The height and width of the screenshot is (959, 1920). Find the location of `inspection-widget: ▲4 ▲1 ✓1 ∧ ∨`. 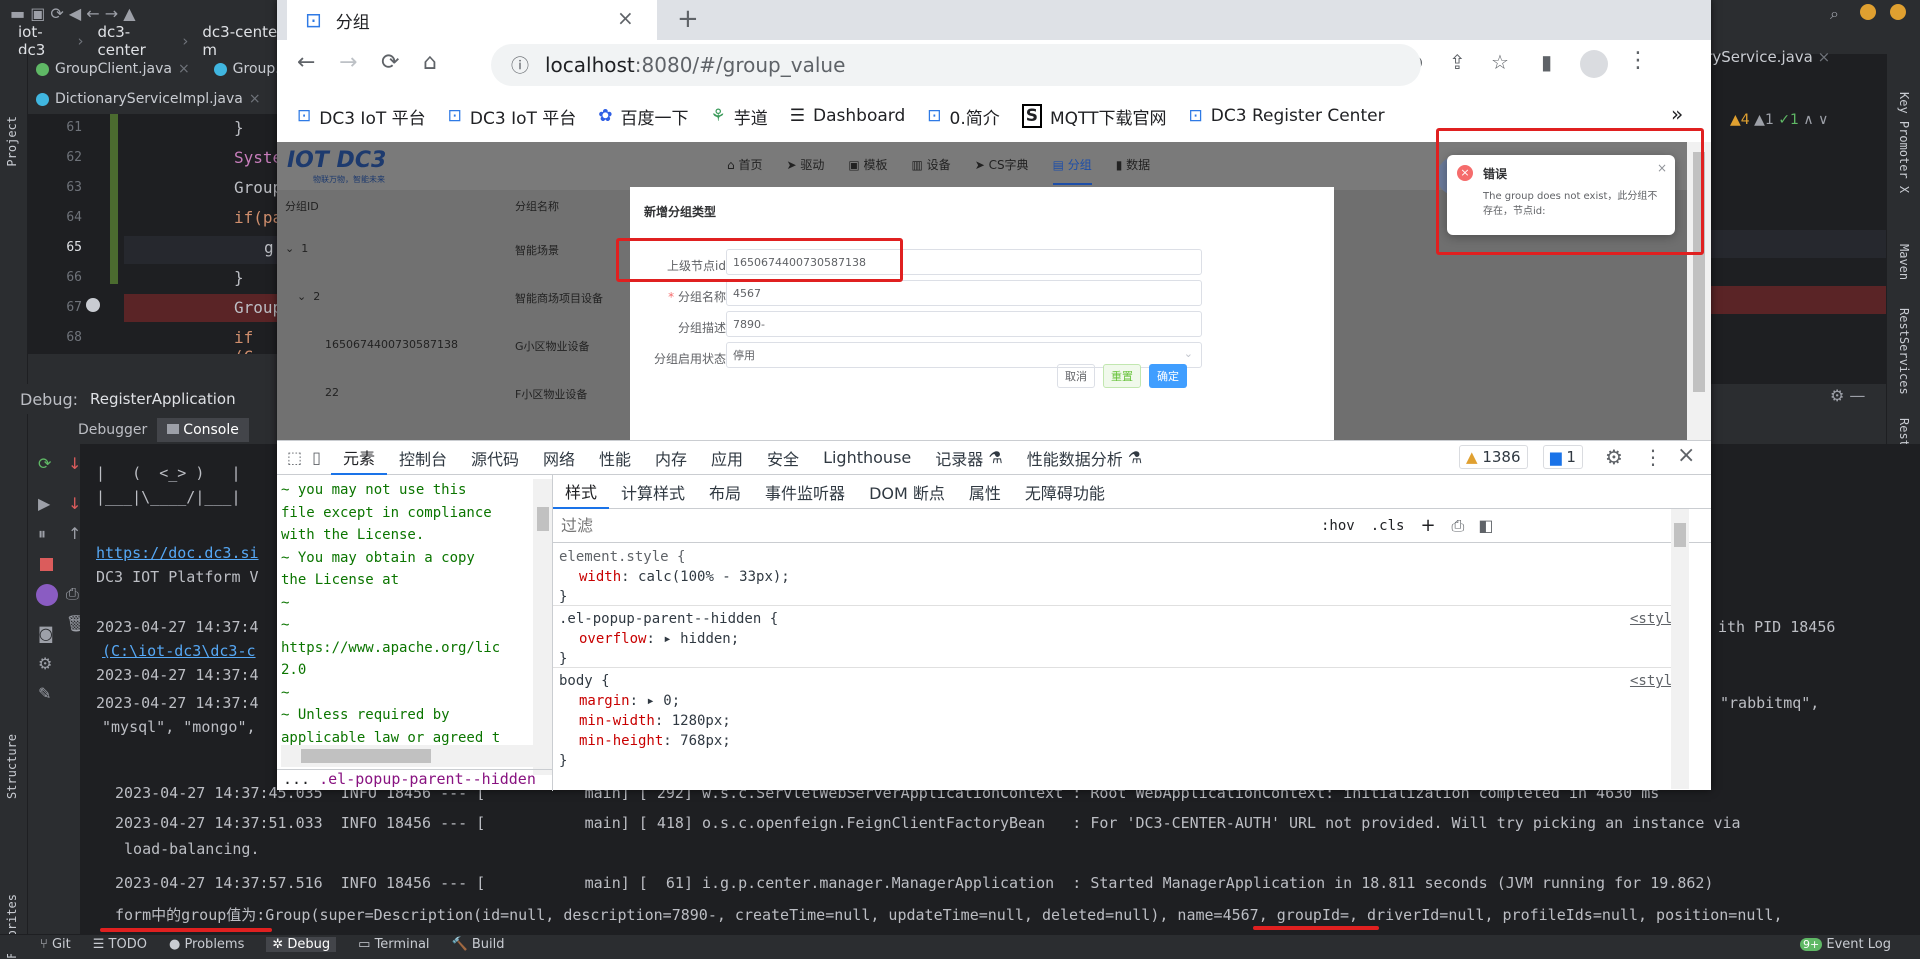

inspection-widget: ▲4 ▲1 ✓1 ∧ ∨ is located at coordinates (1779, 120).